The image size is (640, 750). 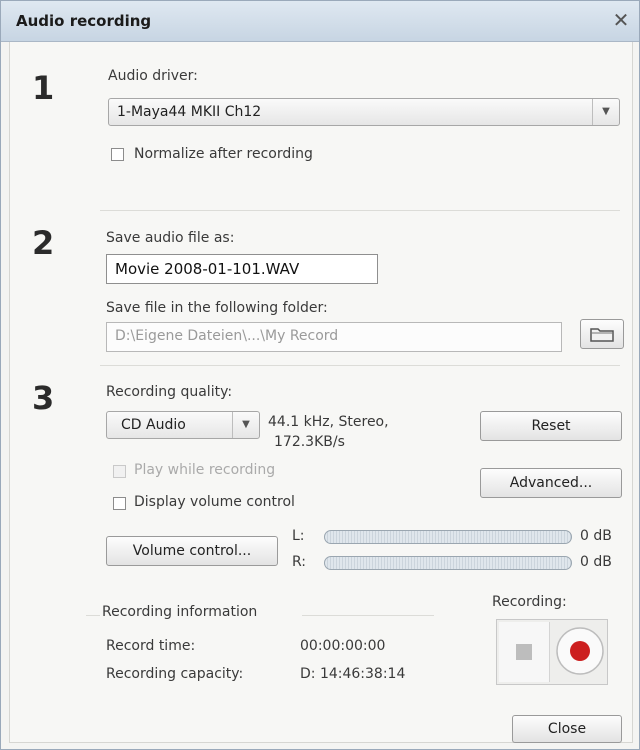 What do you see at coordinates (180, 612) in the screenshot?
I see `recording-info-heading: Recording information` at bounding box center [180, 612].